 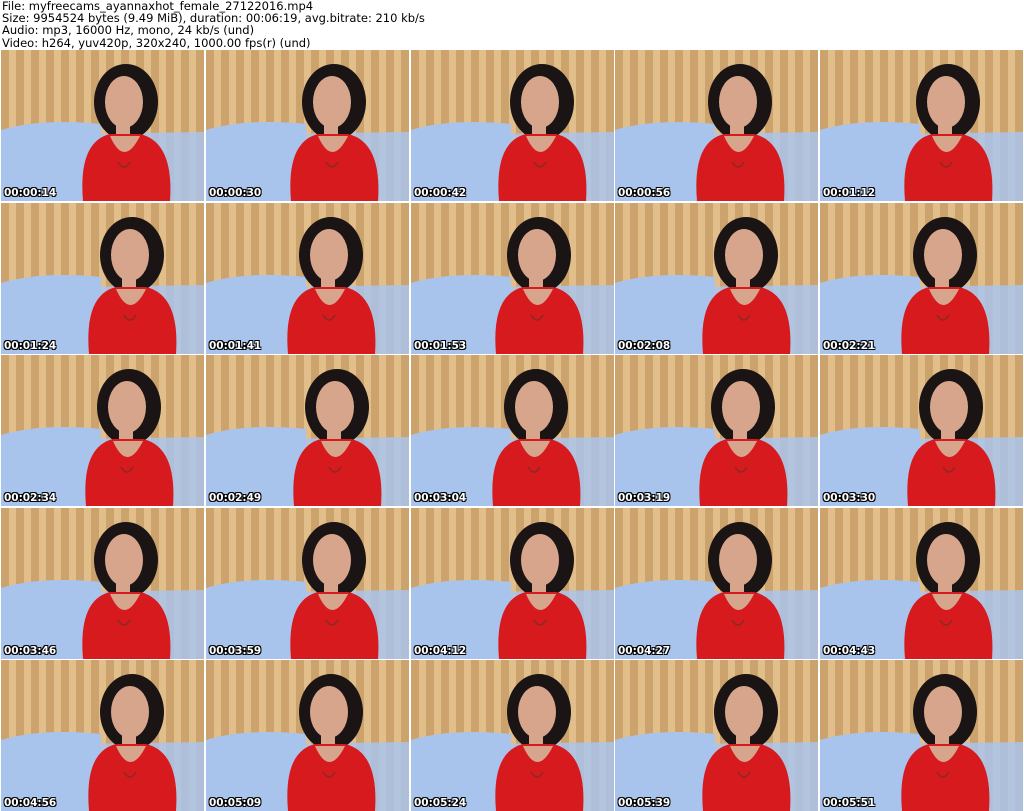 What do you see at coordinates (849, 651) in the screenshot?
I see `thumbnail-timestamp: 00:04:43` at bounding box center [849, 651].